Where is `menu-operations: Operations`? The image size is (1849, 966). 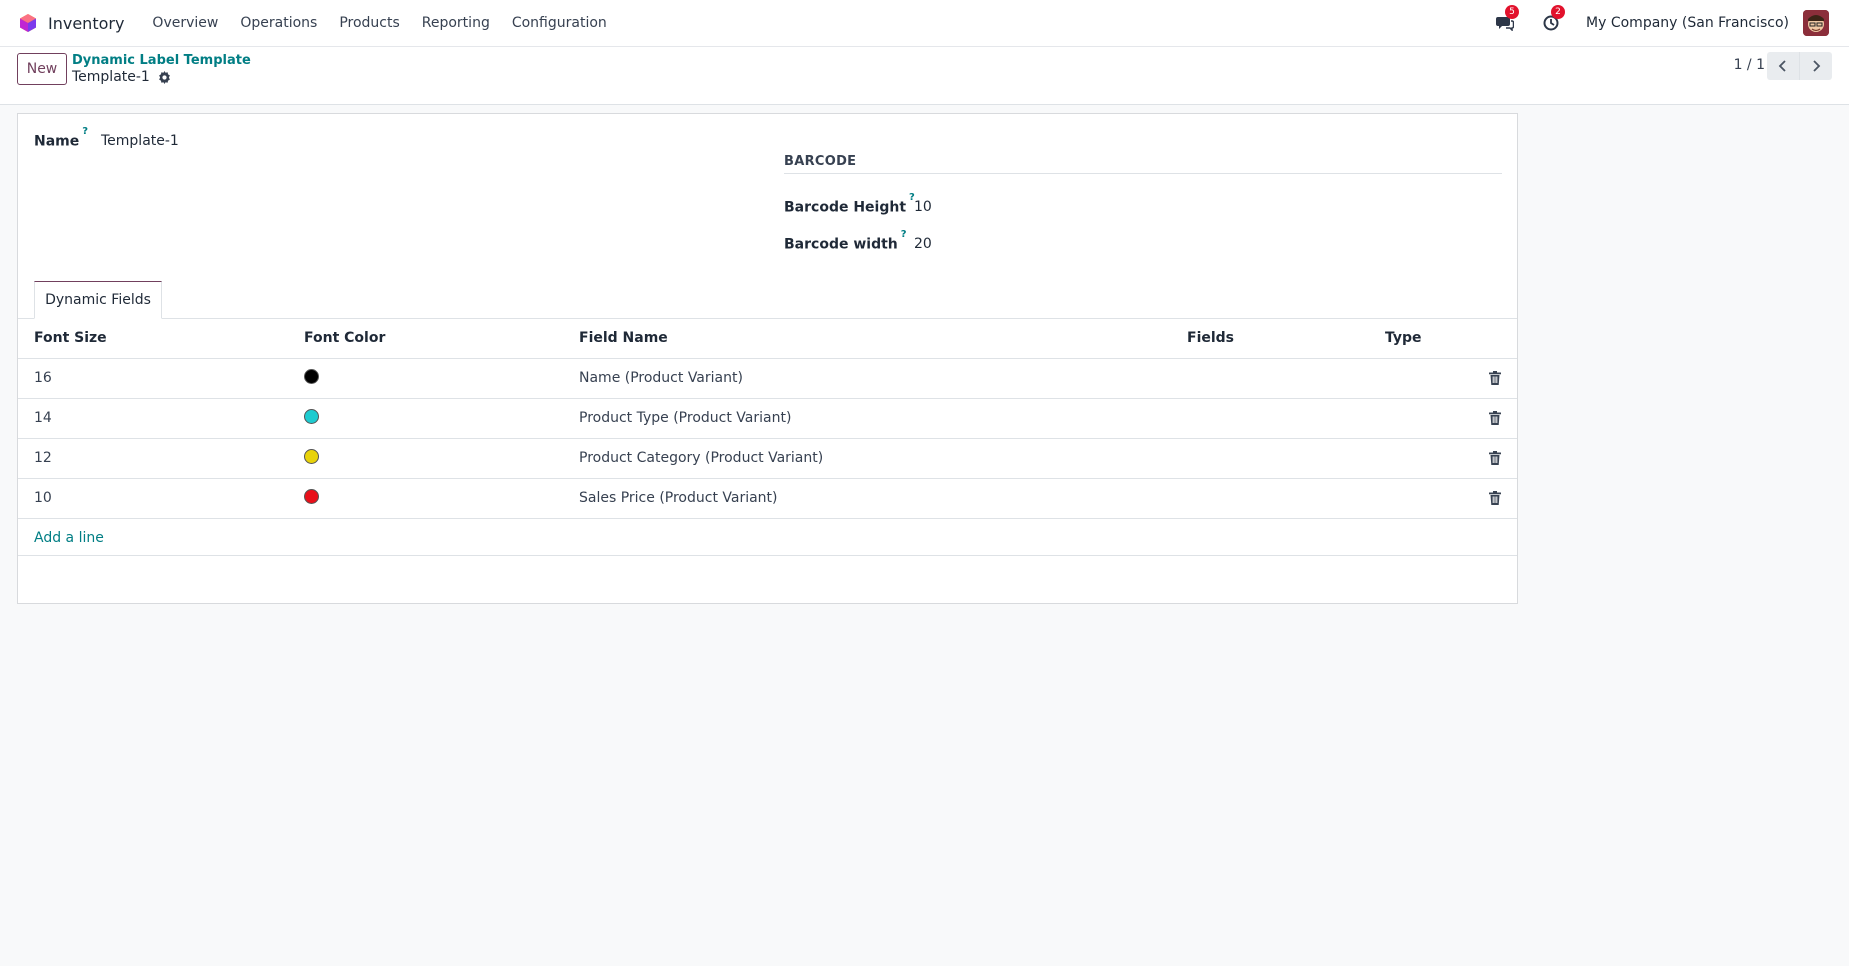
menu-operations: Operations is located at coordinates (278, 23).